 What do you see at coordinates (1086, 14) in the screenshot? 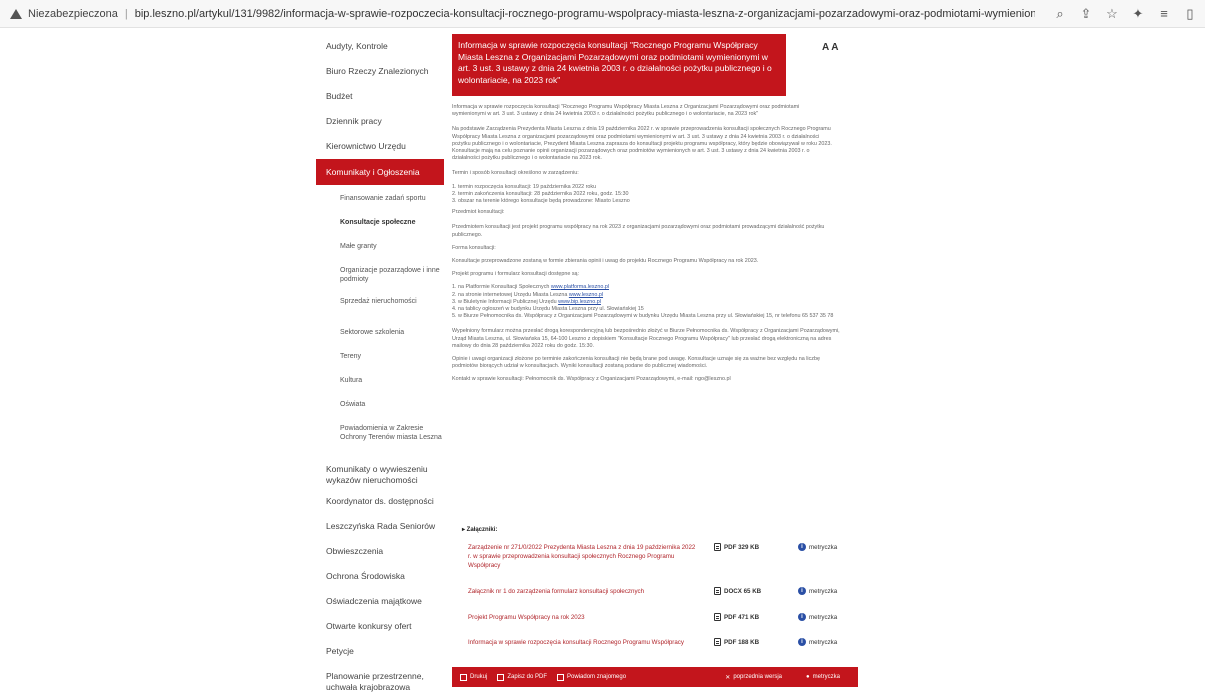
I see `share-icon: ⇪` at bounding box center [1086, 14].